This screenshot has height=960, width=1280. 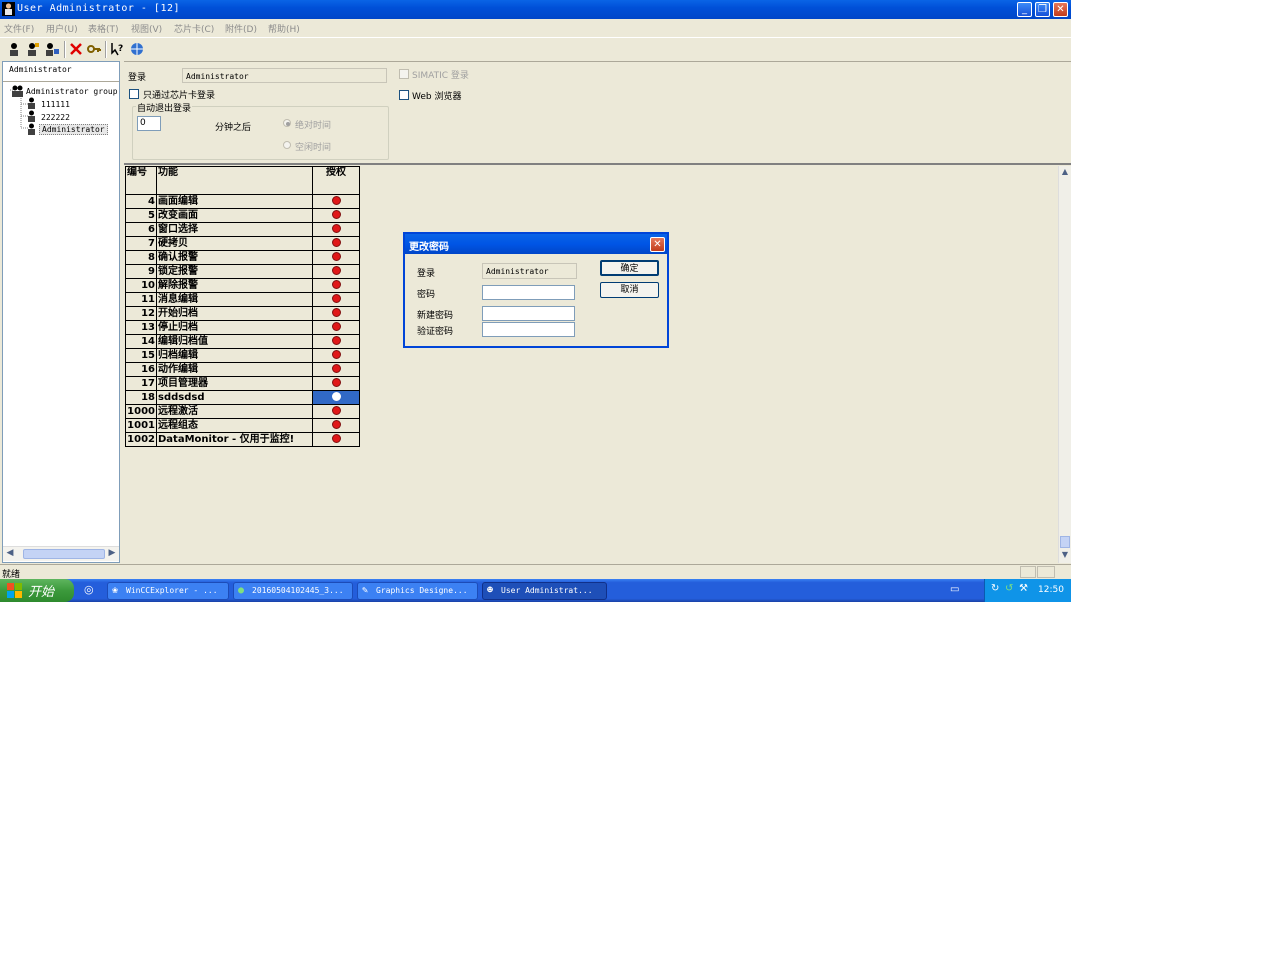 I want to click on start-button: 开始, so click(x=37, y=590).